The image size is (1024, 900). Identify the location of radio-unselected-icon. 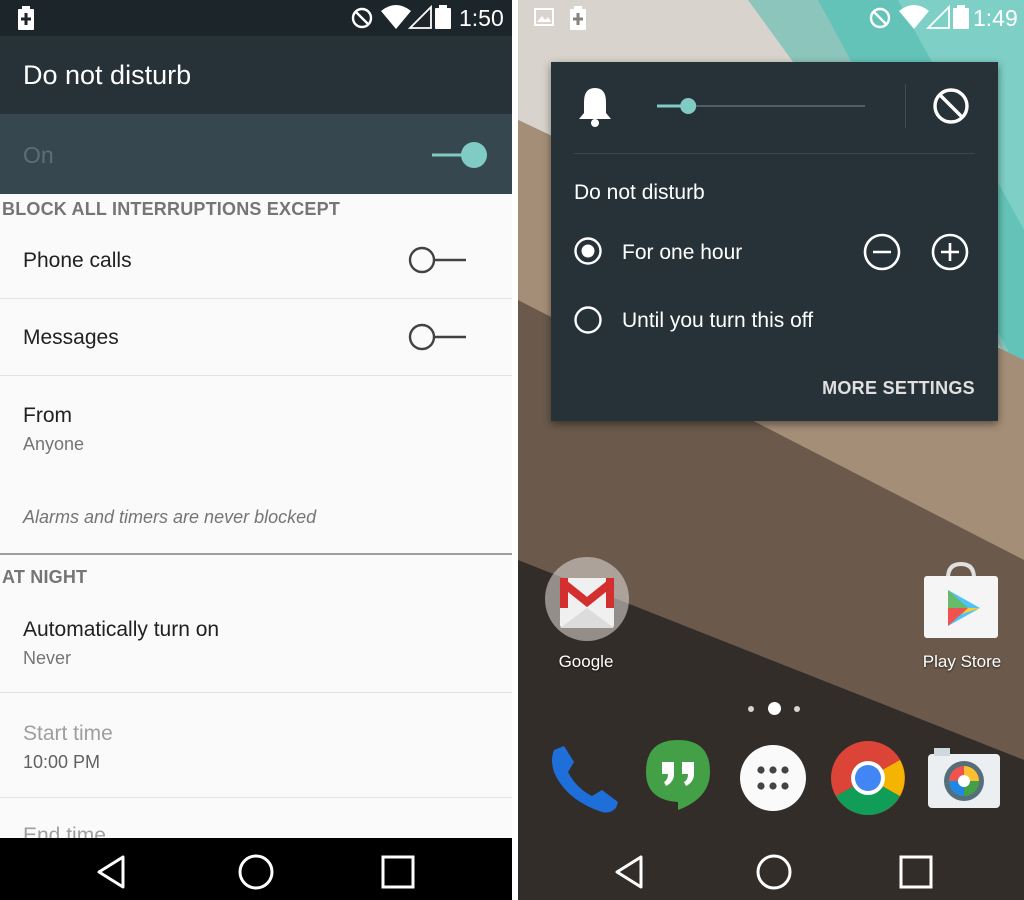
(588, 320).